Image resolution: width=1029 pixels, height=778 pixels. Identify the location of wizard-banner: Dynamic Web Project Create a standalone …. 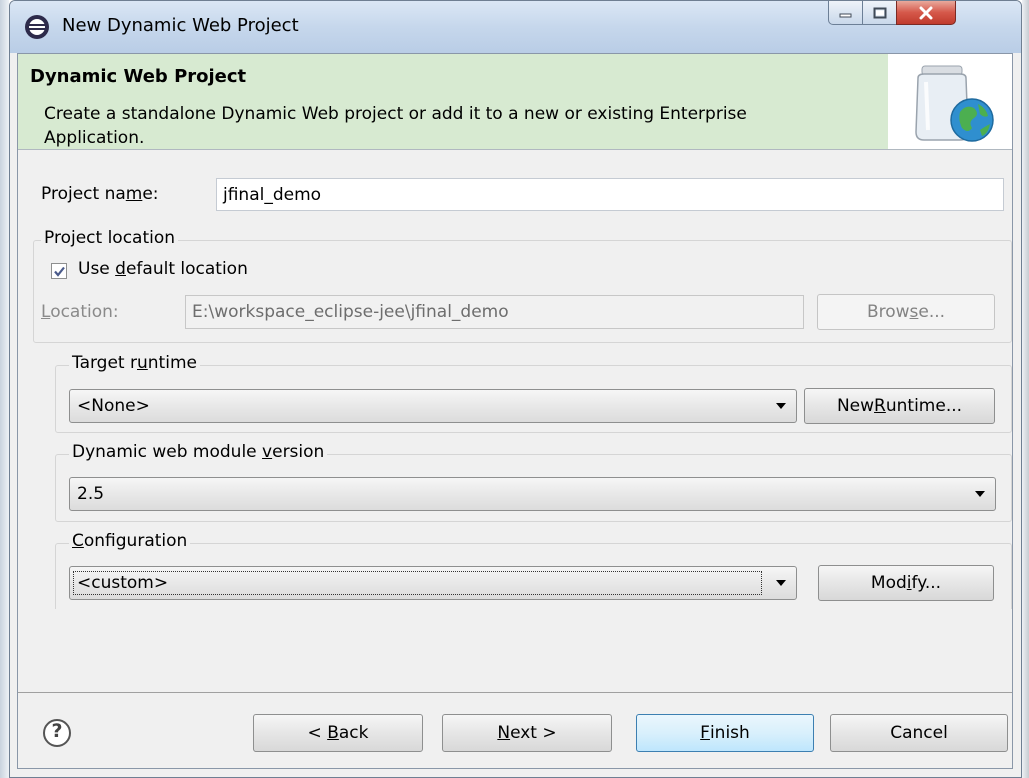
(515, 102).